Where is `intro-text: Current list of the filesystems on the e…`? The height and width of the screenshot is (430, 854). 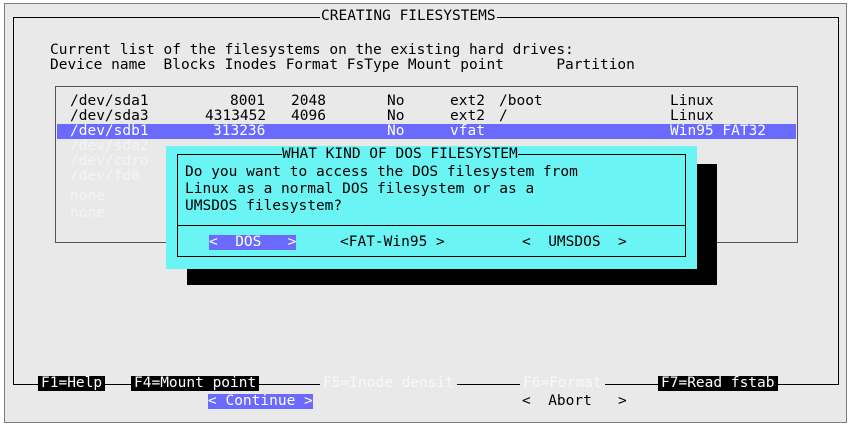
intro-text: Current list of the filesystems on the e… is located at coordinates (312, 50).